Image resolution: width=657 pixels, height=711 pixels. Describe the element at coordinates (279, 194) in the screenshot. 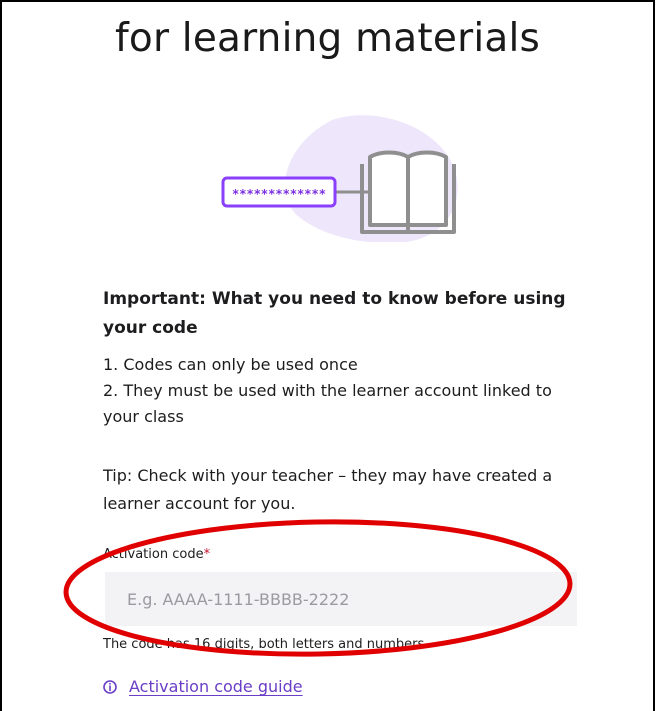

I see `masked-code-text: *************` at that location.